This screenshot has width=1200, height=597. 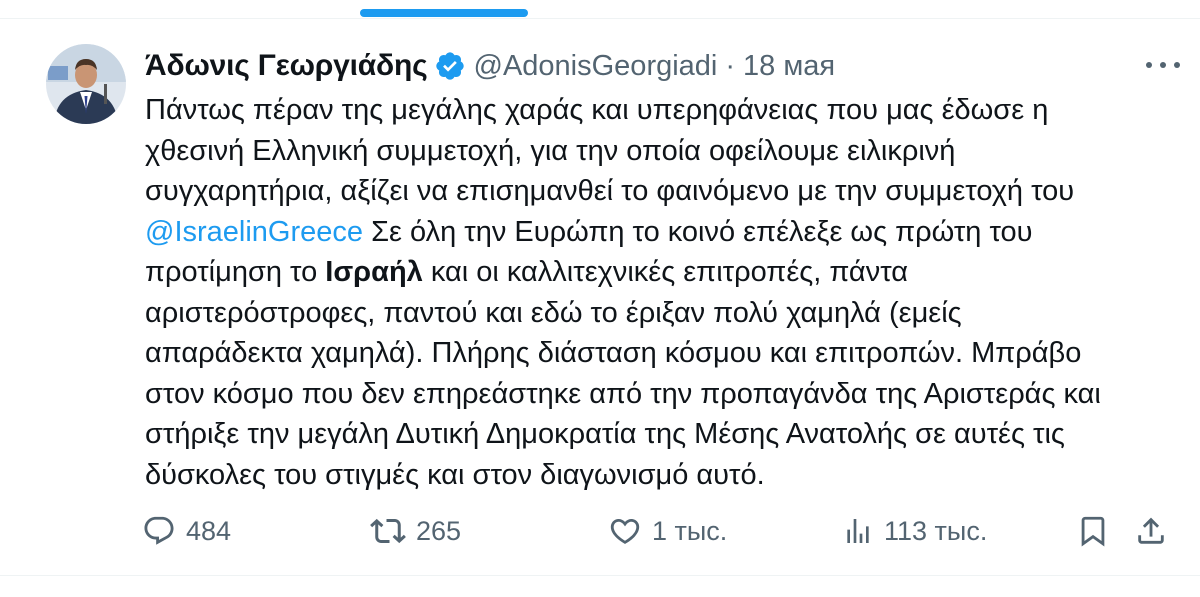 I want to click on retweet-button: 265, so click(x=415, y=531).